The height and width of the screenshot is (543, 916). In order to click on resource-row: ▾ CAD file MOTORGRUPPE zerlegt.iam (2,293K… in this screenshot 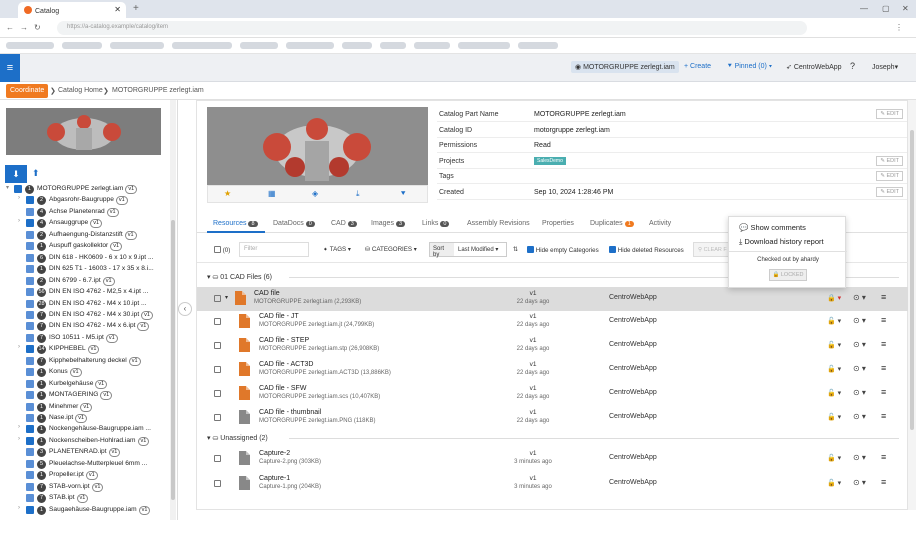, I will do `click(553, 299)`.